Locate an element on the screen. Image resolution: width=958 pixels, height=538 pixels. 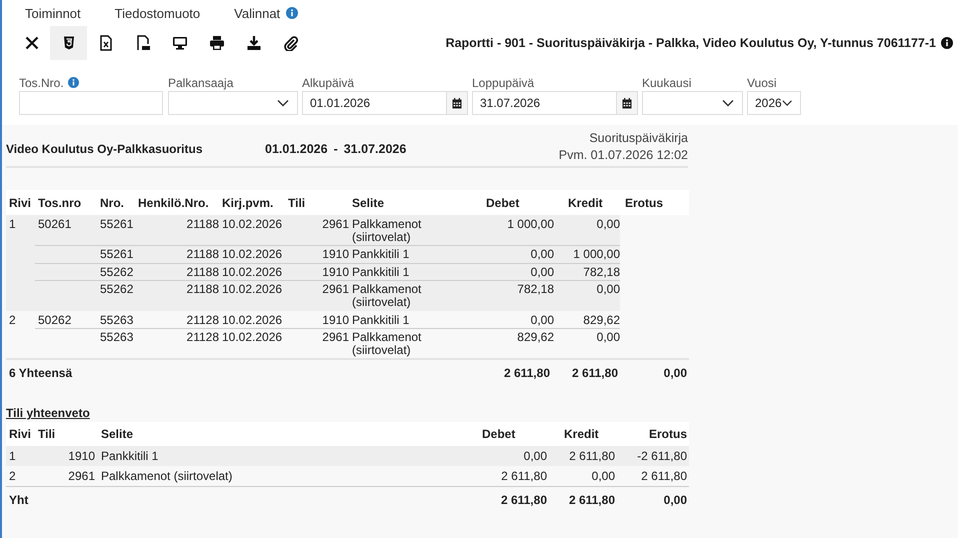
table-cell: 21128 is located at coordinates (202, 337).